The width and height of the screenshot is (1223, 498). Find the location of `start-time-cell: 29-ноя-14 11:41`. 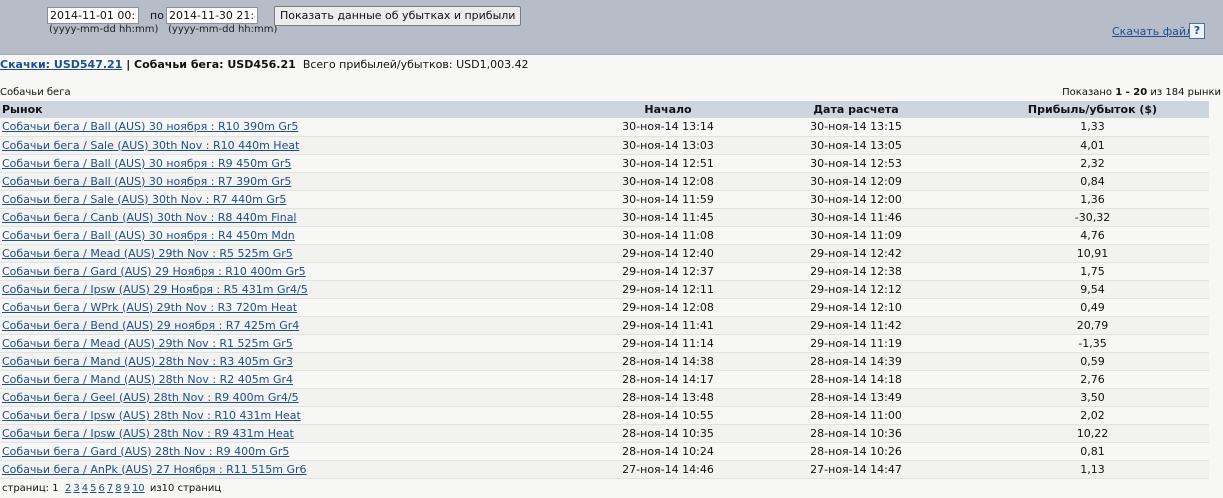

start-time-cell: 29-ноя-14 11:41 is located at coordinates (668, 325).